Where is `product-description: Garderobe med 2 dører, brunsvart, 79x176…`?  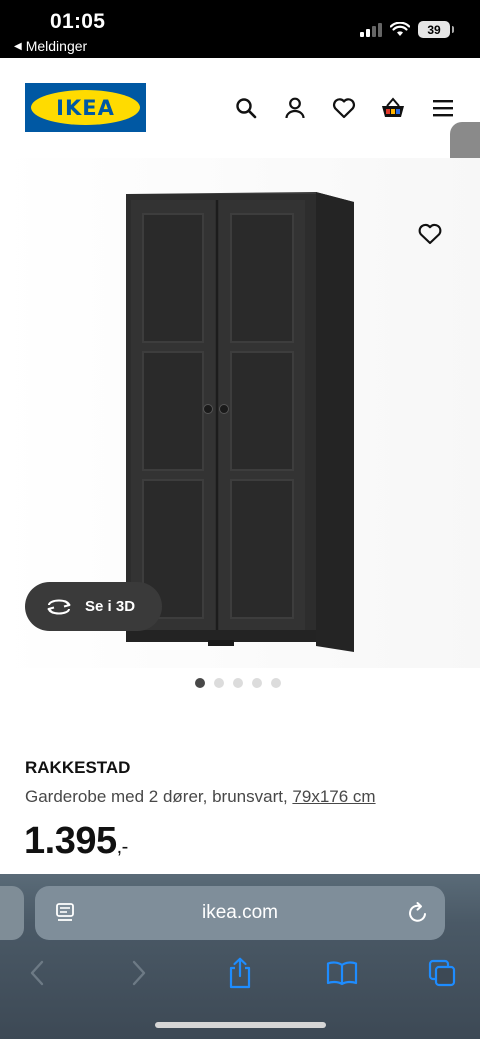 product-description: Garderobe med 2 dører, brunsvart, 79x176… is located at coordinates (200, 797).